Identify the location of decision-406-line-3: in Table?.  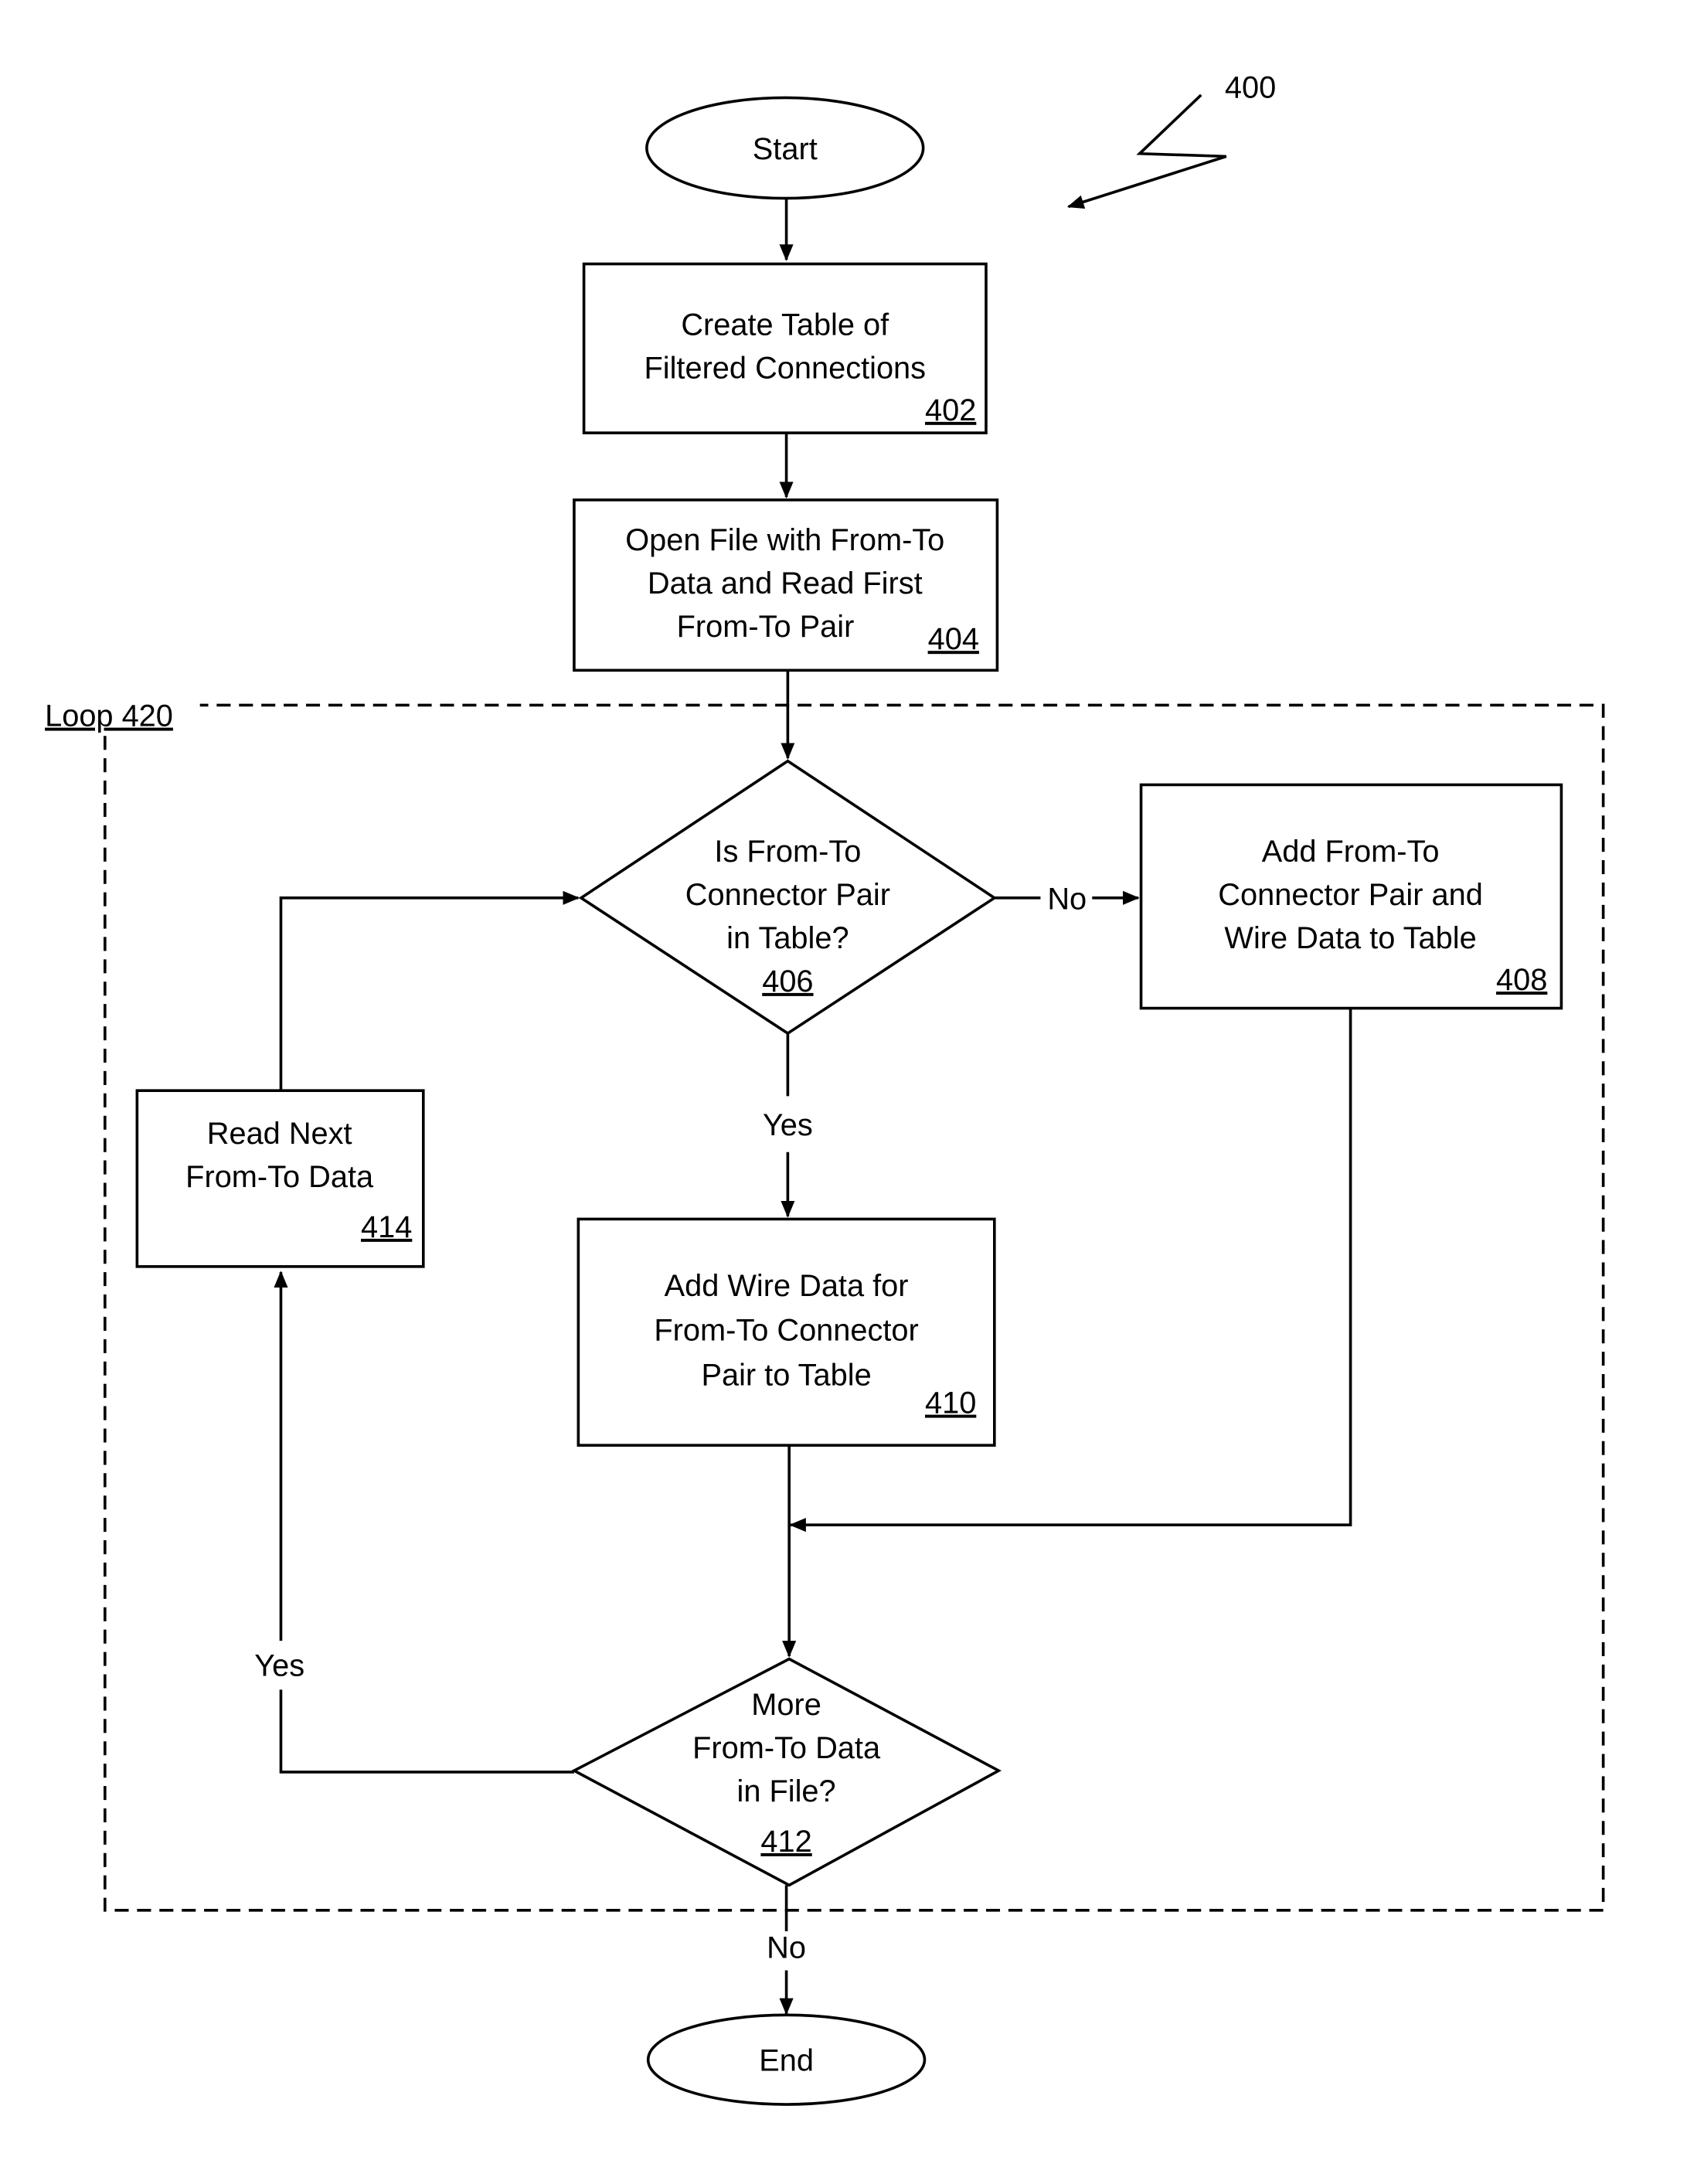
(787, 938).